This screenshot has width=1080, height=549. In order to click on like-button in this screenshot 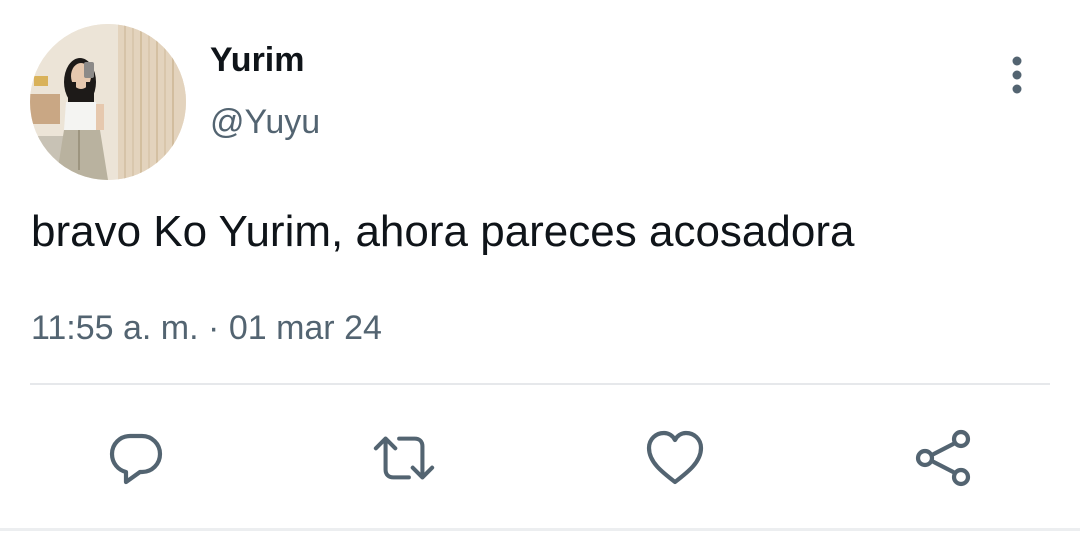, I will do `click(675, 458)`.